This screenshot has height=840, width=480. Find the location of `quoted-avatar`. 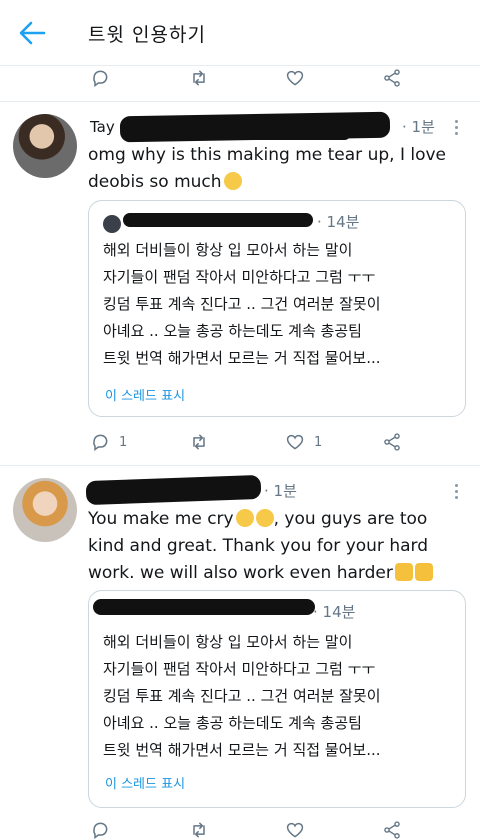

quoted-avatar is located at coordinates (112, 224).